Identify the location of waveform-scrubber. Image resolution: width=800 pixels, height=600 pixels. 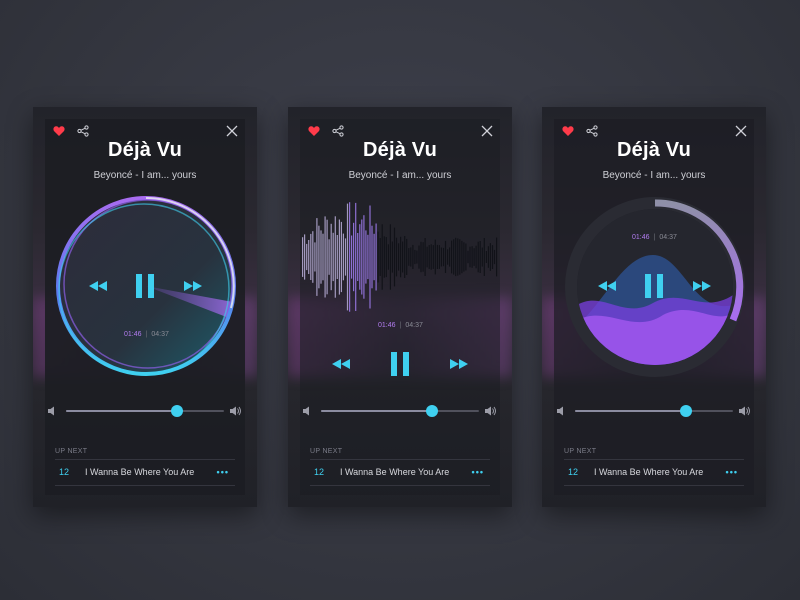
(400, 255).